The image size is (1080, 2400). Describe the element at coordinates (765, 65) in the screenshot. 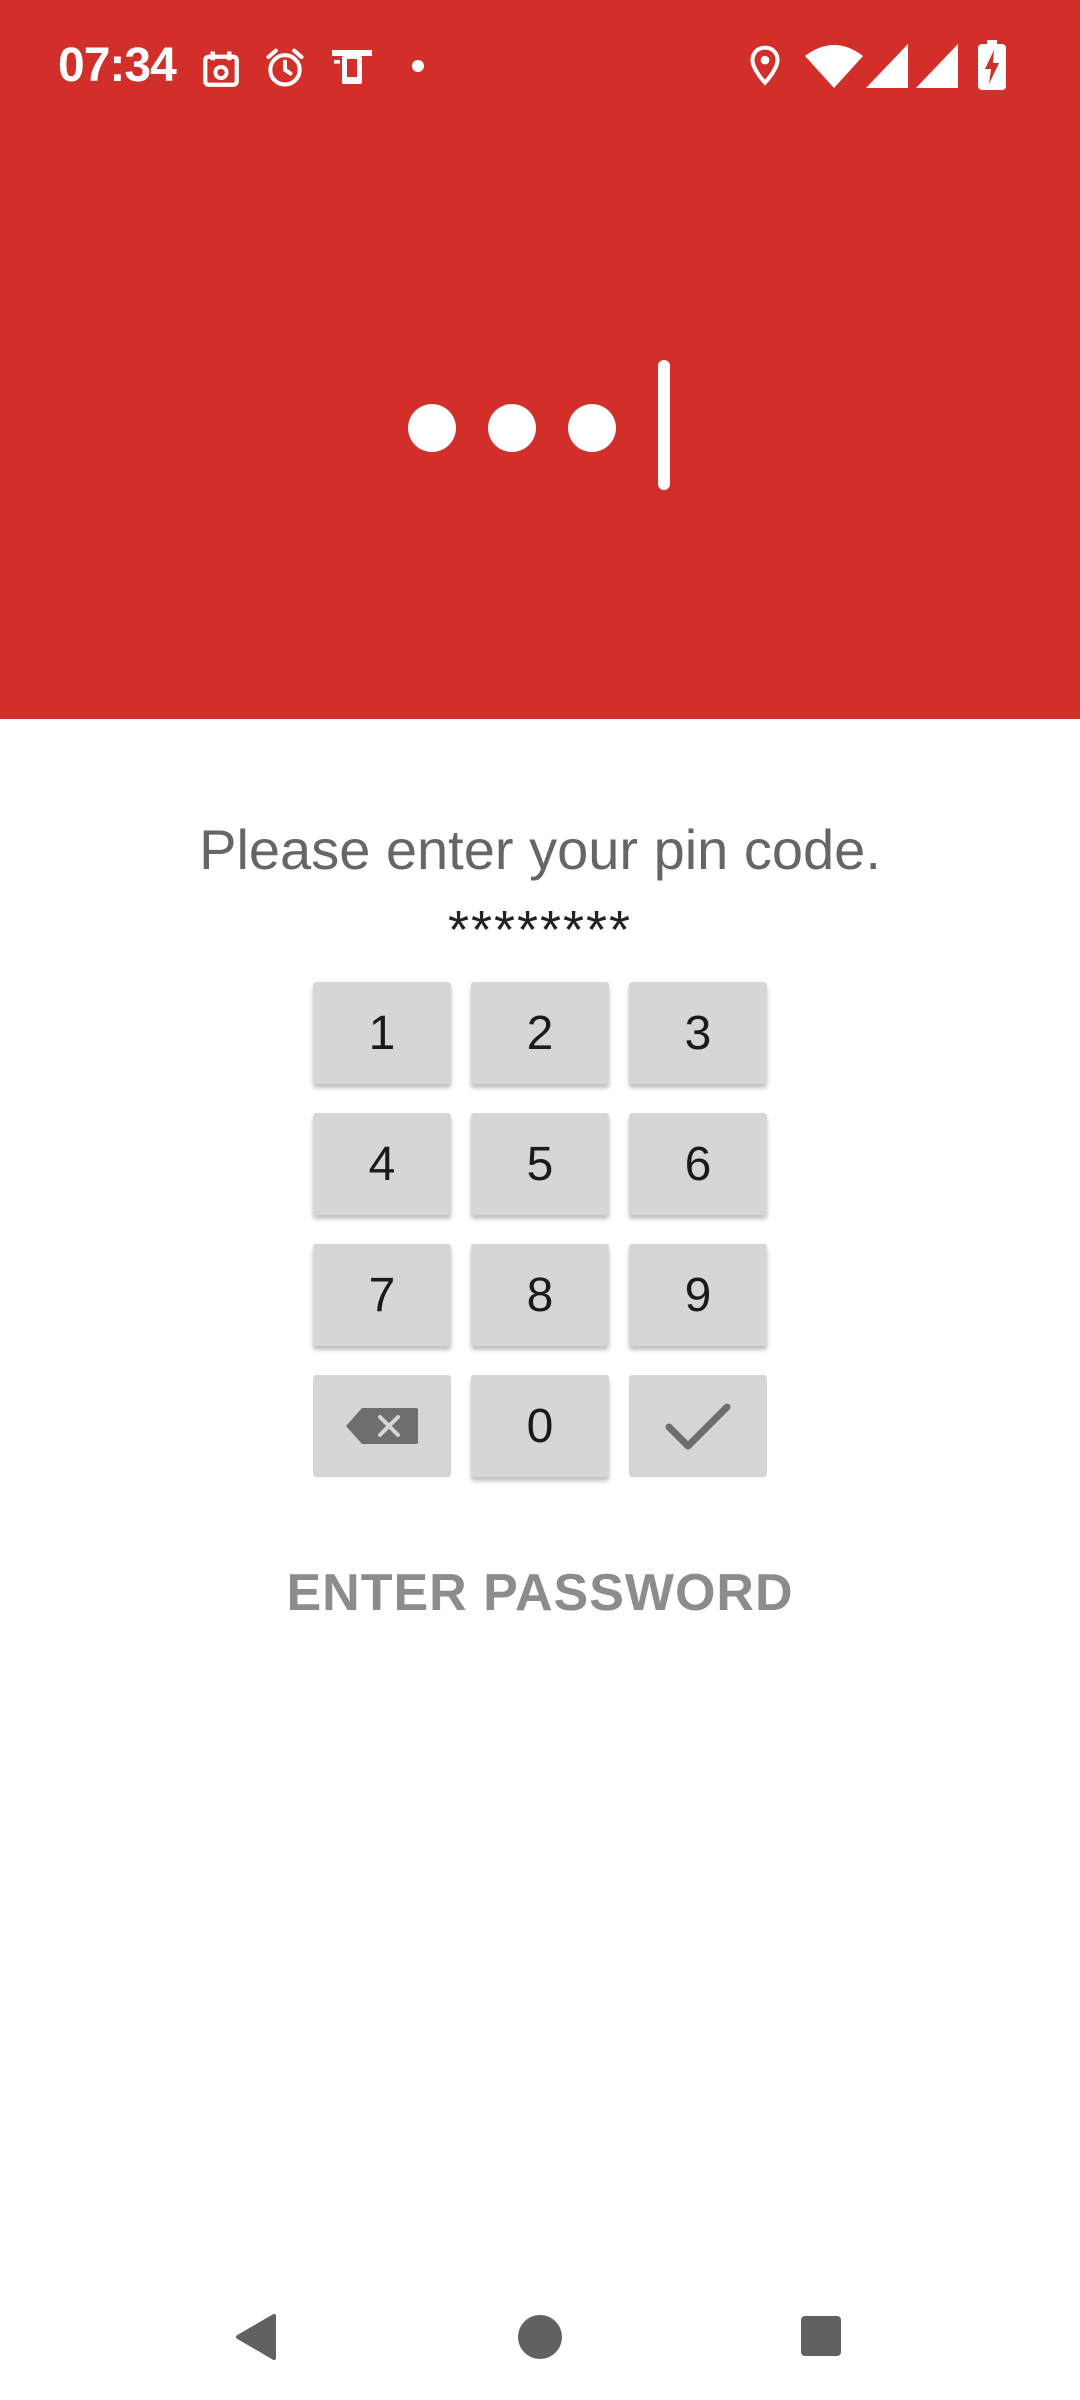

I see `location-icon` at that location.